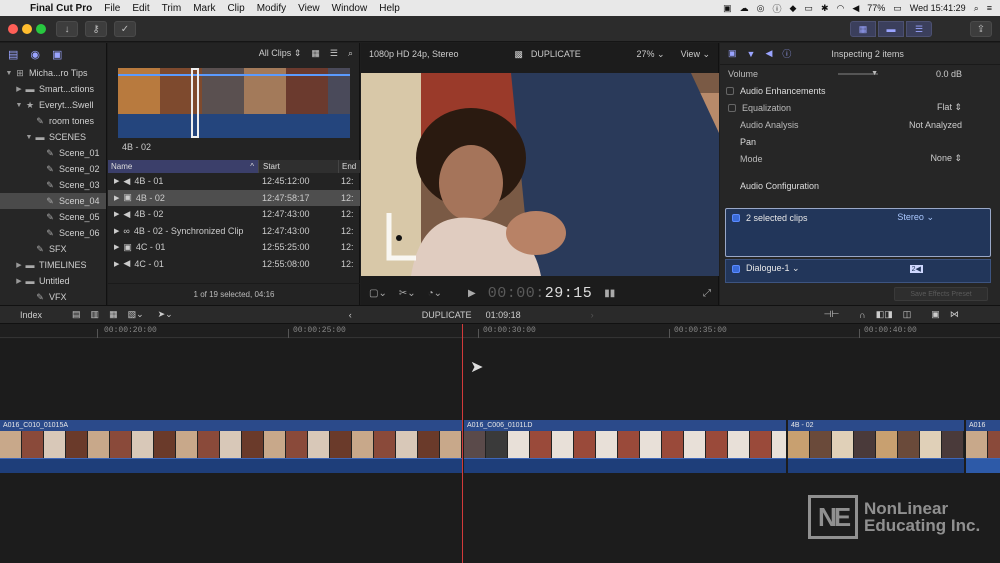 The height and width of the screenshot is (563, 1000). I want to click on dropbox-icon: ◆, so click(793, 8).